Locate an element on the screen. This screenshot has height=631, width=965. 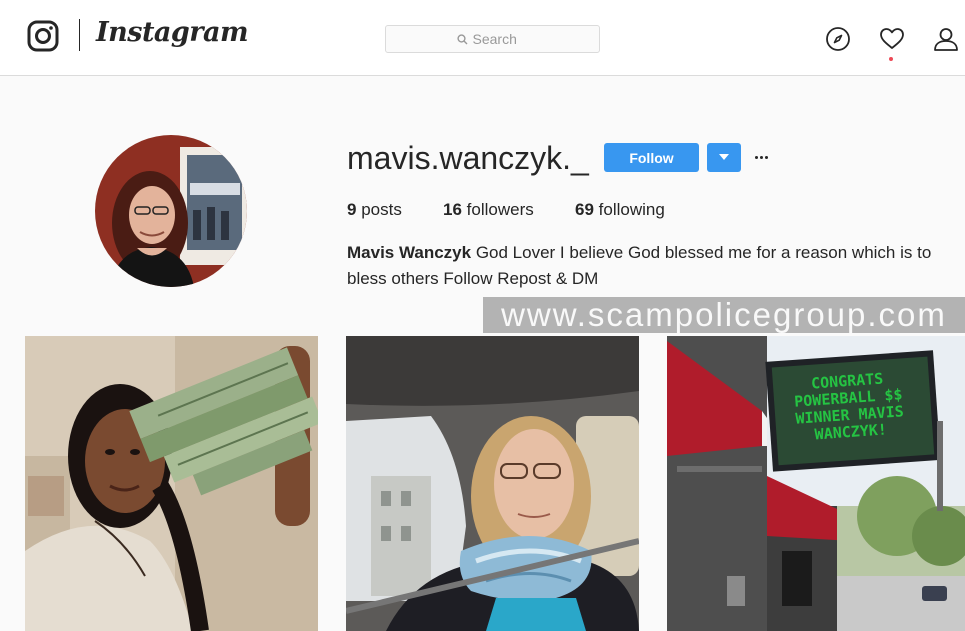
followers-count-value: 16 is located at coordinates (452, 209).